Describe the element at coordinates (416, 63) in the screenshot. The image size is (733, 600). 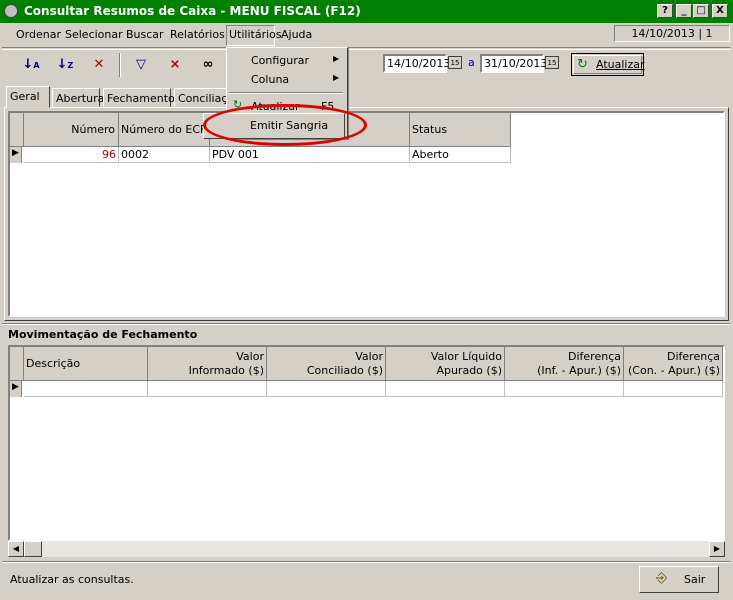
I see `date-from-field: 14/10/2013` at that location.